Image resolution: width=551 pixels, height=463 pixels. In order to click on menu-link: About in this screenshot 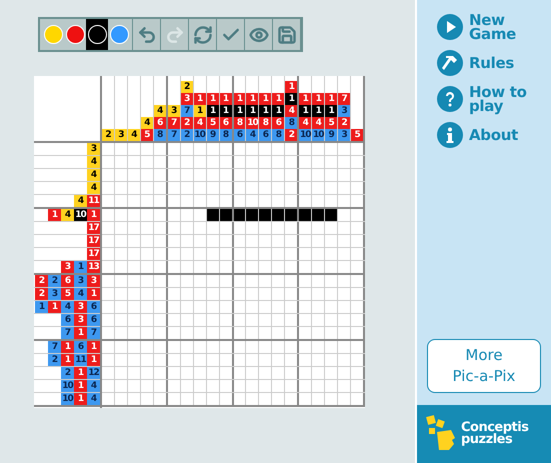, I will do `click(494, 135)`.